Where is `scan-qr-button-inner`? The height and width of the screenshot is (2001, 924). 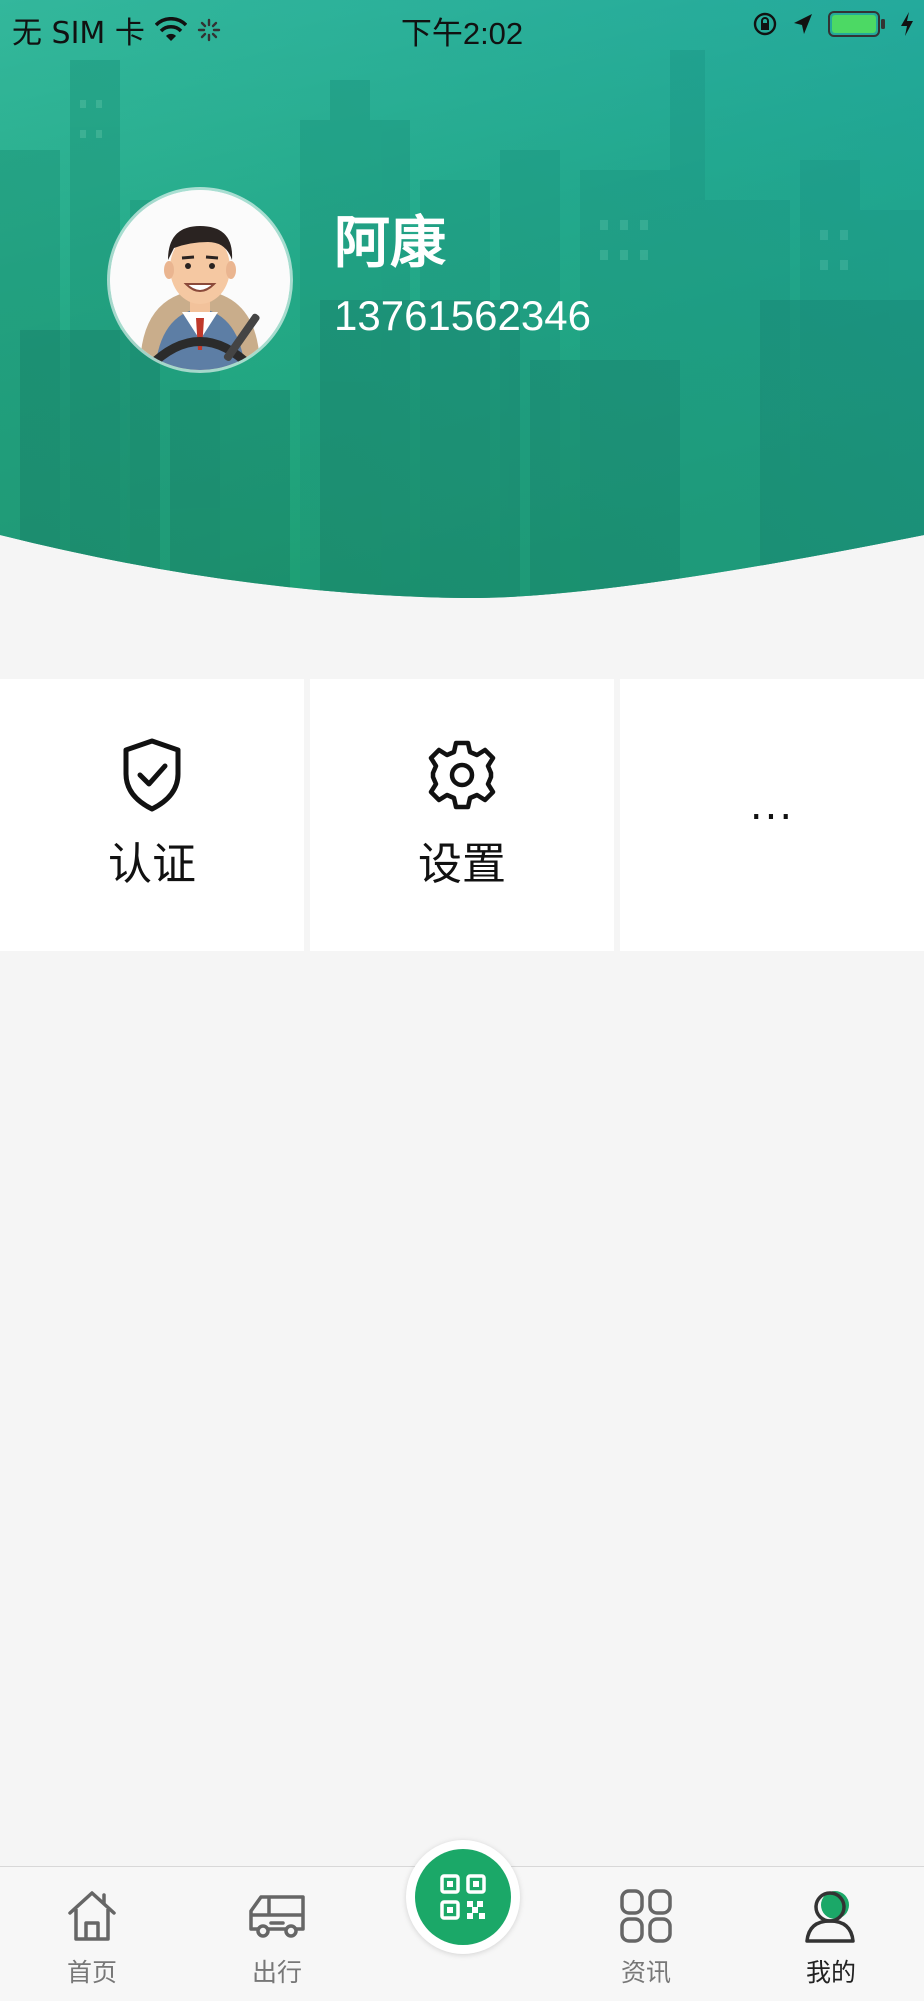 scan-qr-button-inner is located at coordinates (463, 1897).